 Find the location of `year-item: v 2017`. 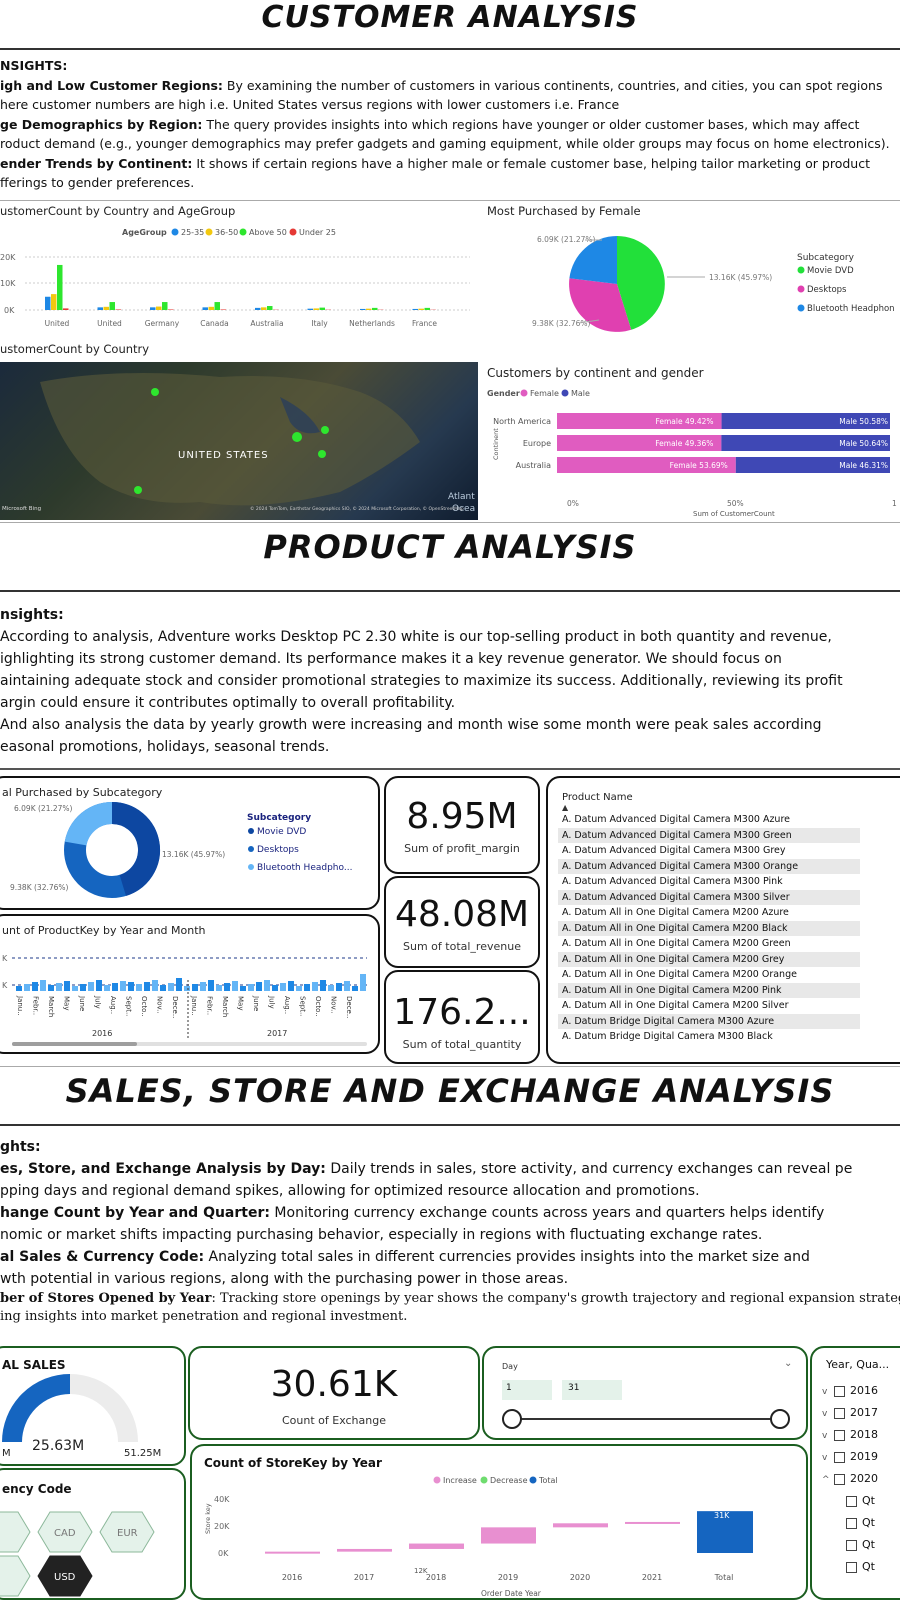

year-item: v 2017 is located at coordinates (861, 1413).